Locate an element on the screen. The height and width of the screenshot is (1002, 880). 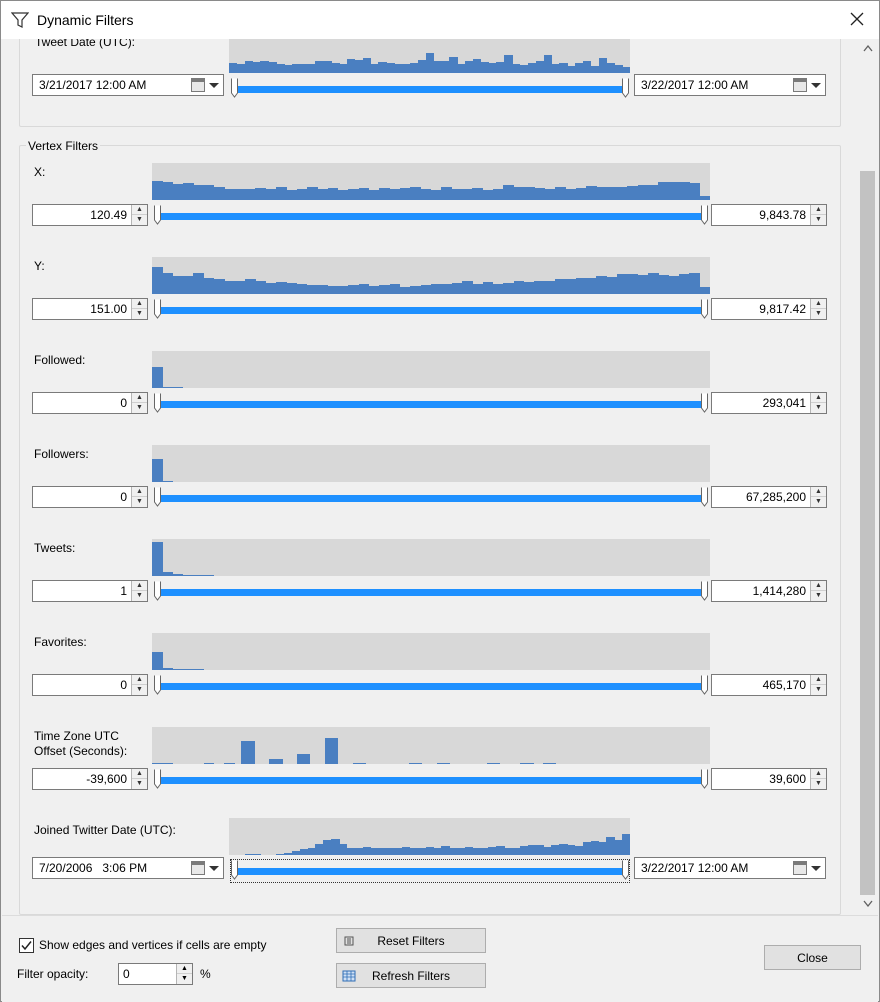
followers-max: 67,285,200 ▲ ▼ is located at coordinates (769, 497).